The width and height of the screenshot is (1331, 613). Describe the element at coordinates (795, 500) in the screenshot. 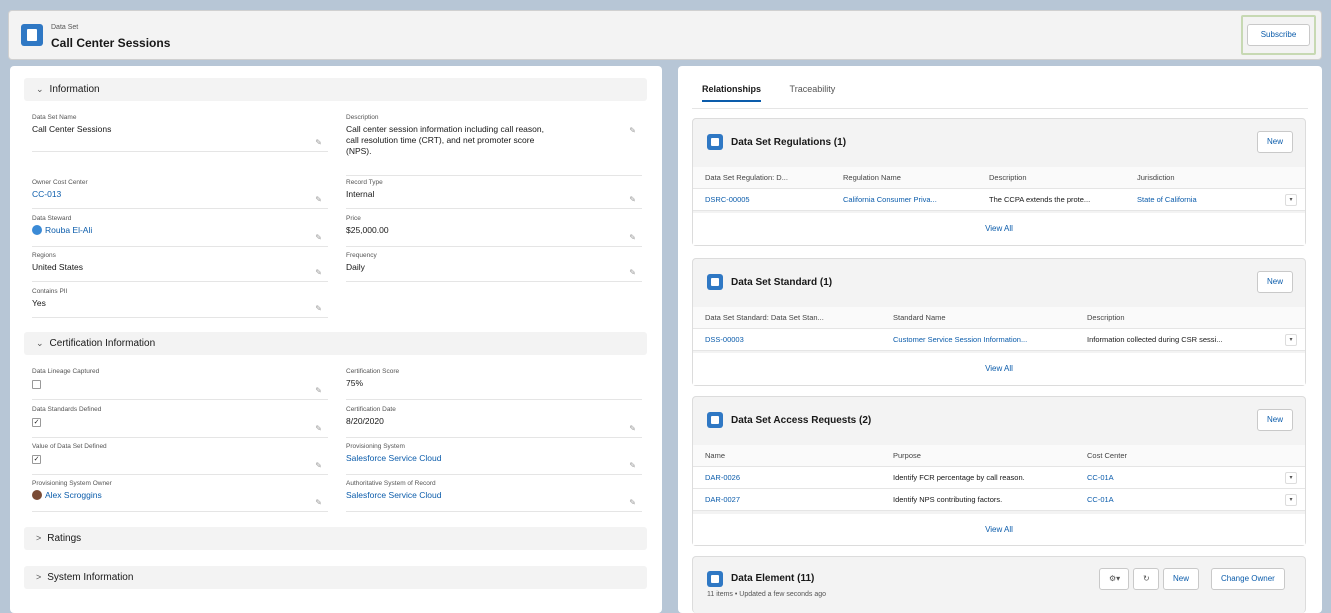

I see `table-cell-link: DAR-0027` at that location.